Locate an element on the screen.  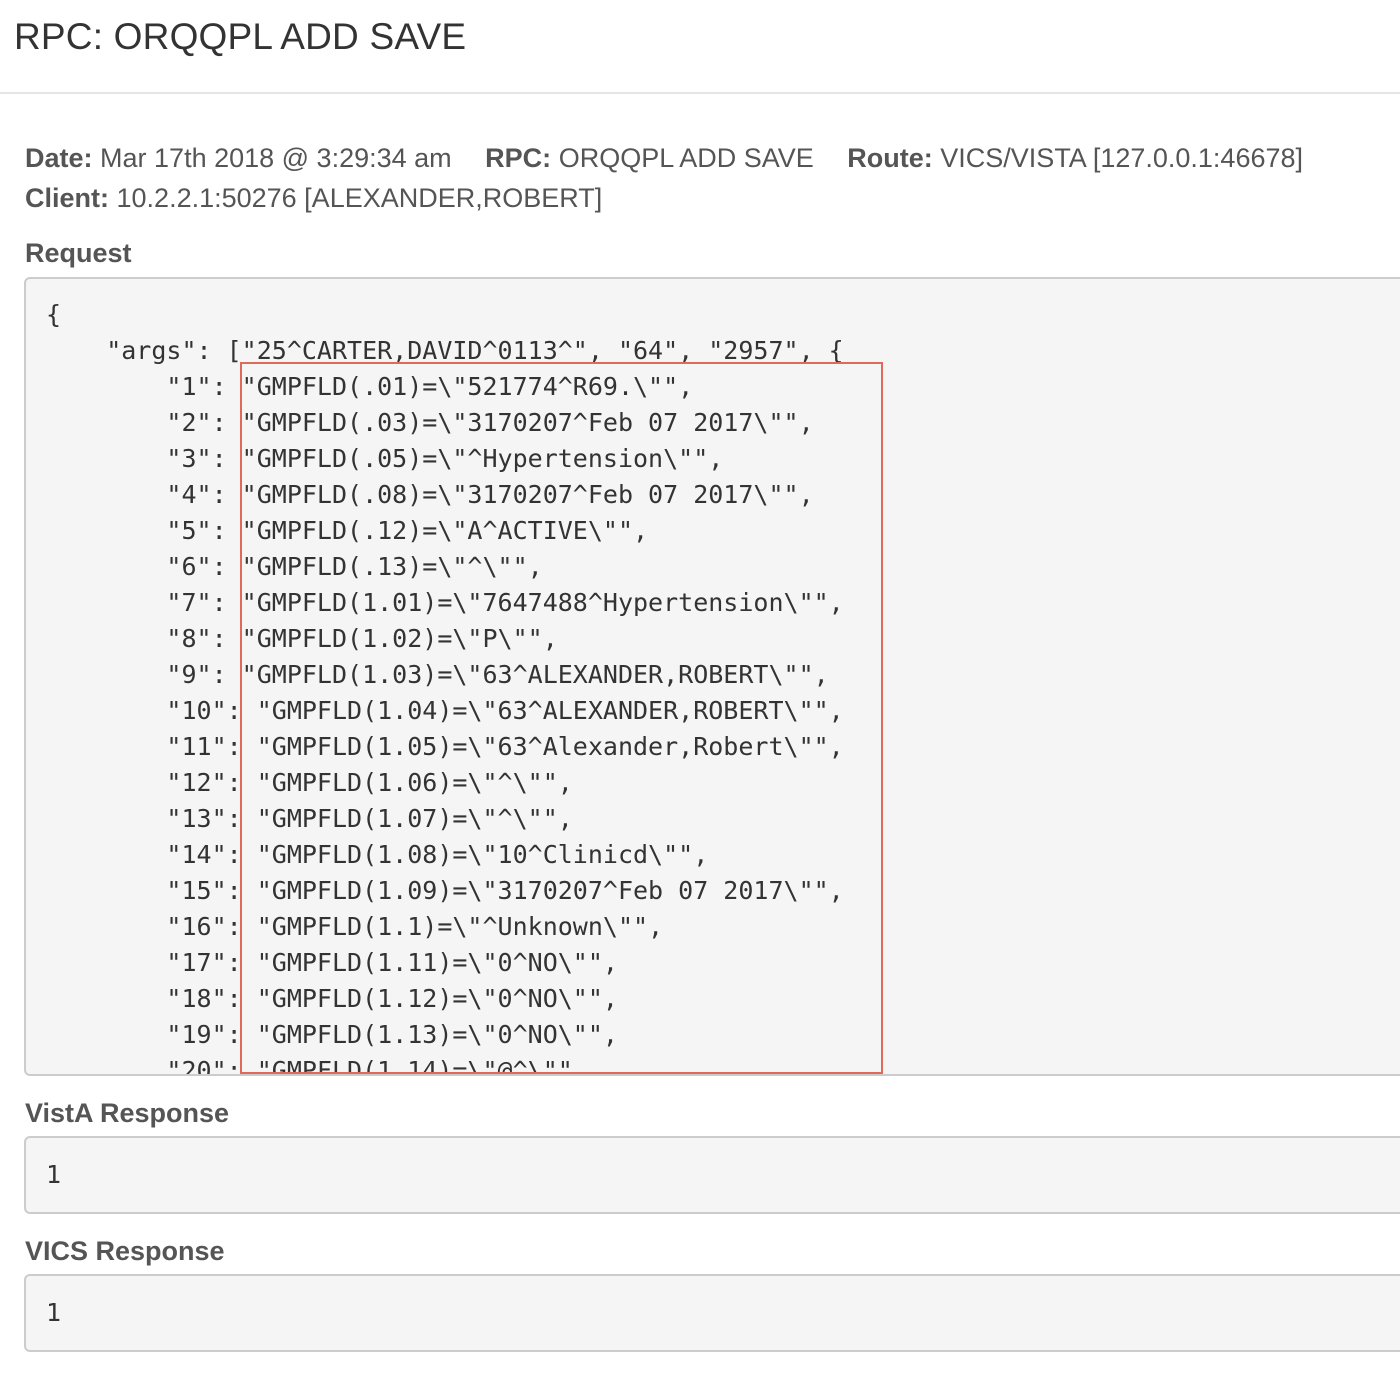
vics-response-label: VICS Response is located at coordinates (125, 1251).